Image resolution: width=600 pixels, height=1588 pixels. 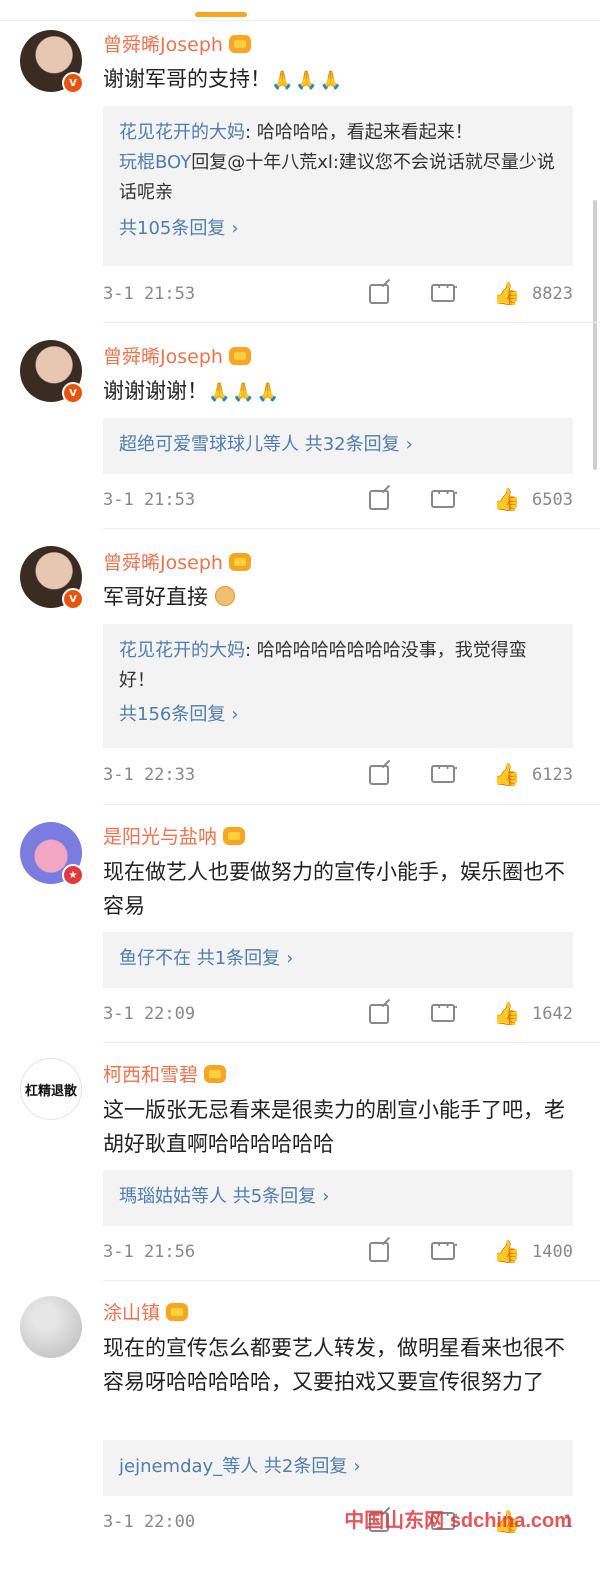 I want to click on scrollbar, so click(x=595, y=335).